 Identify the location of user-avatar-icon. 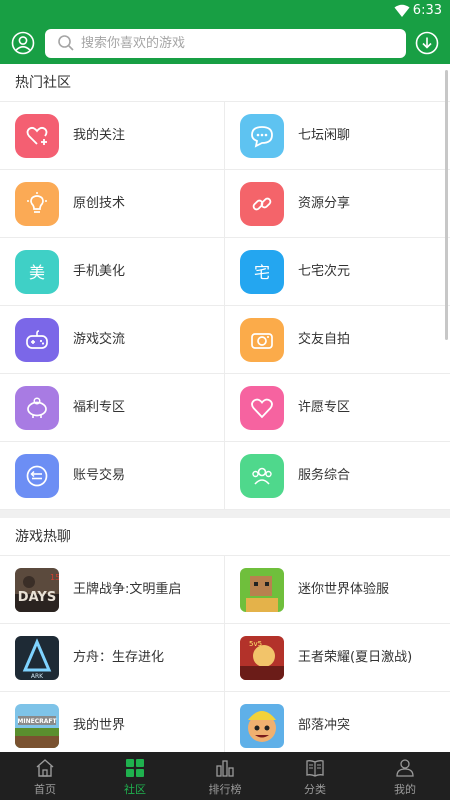
(23, 43).